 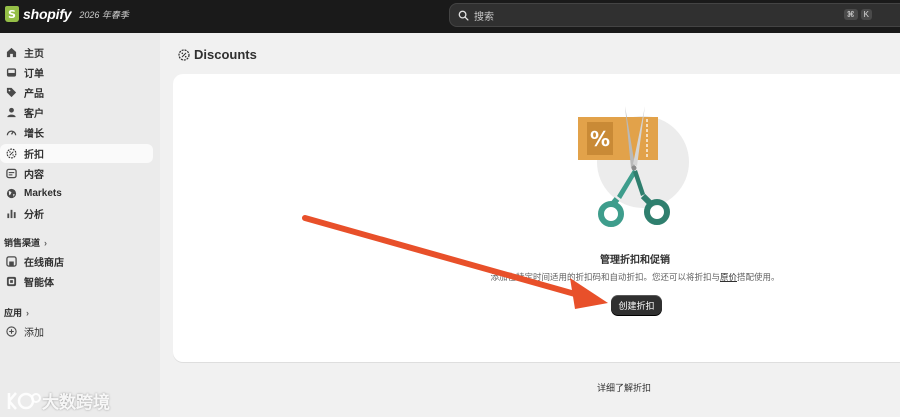 What do you see at coordinates (76, 261) in the screenshot?
I see `sidebar-item-online-store: 在线商店` at bounding box center [76, 261].